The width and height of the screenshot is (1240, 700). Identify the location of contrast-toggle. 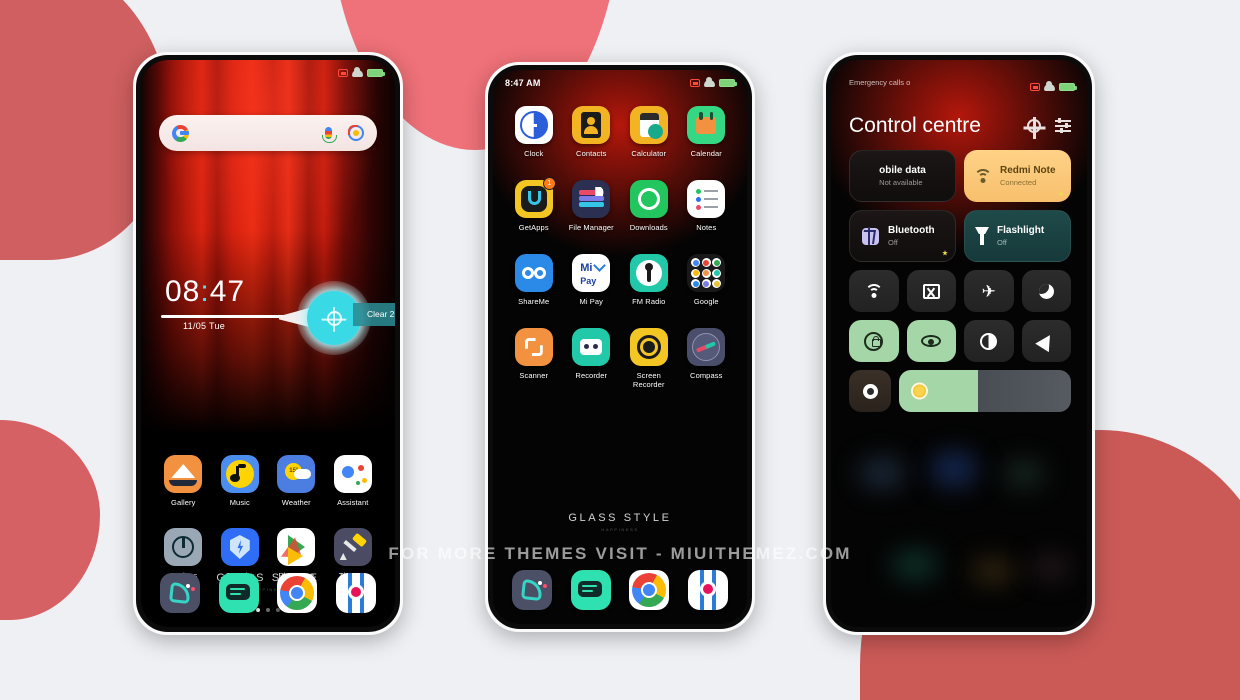
(989, 341).